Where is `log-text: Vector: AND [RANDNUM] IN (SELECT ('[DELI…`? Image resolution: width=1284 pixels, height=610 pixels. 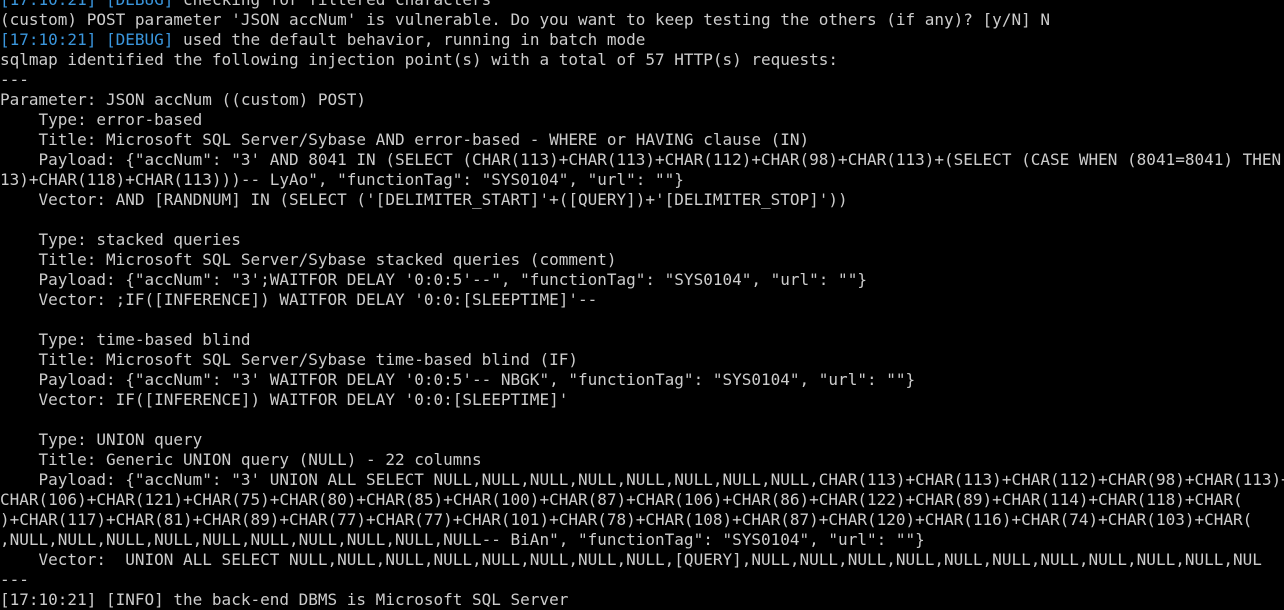
log-text: Vector: AND [RANDNUM] IN (SELECT ('[DELI… is located at coordinates (424, 199).